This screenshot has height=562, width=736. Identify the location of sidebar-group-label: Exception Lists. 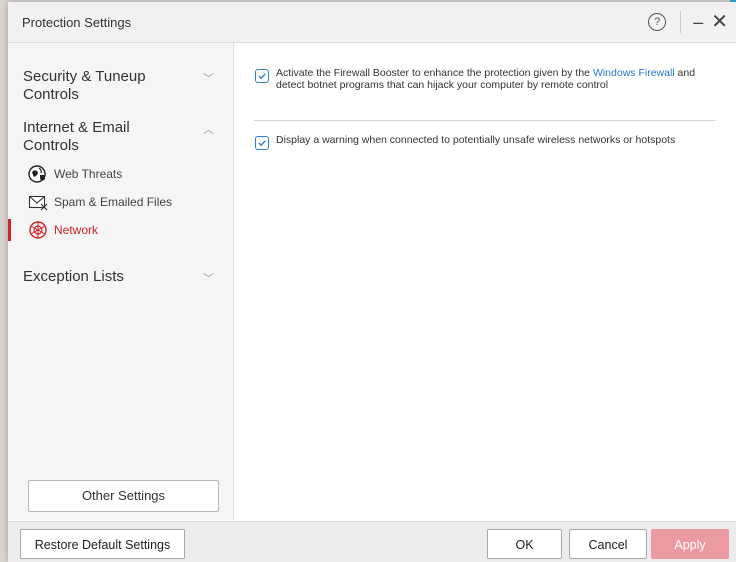
(73, 276).